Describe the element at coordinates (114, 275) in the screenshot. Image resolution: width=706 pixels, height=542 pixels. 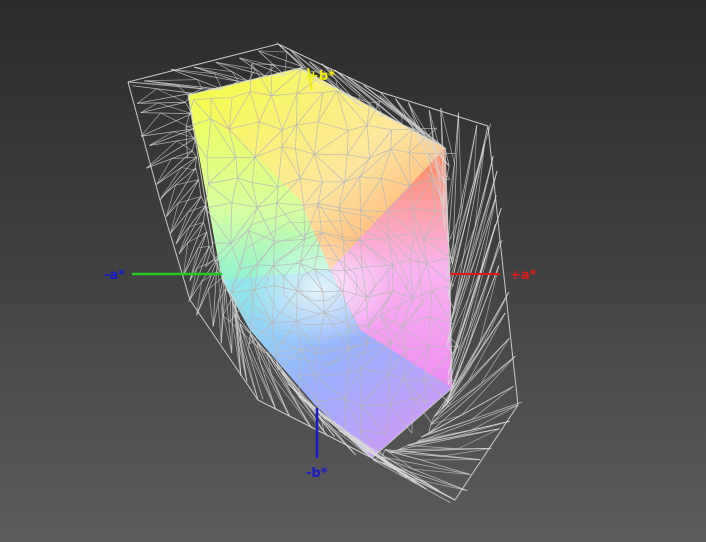
I see `axis-label-negative-a: -a*` at that location.